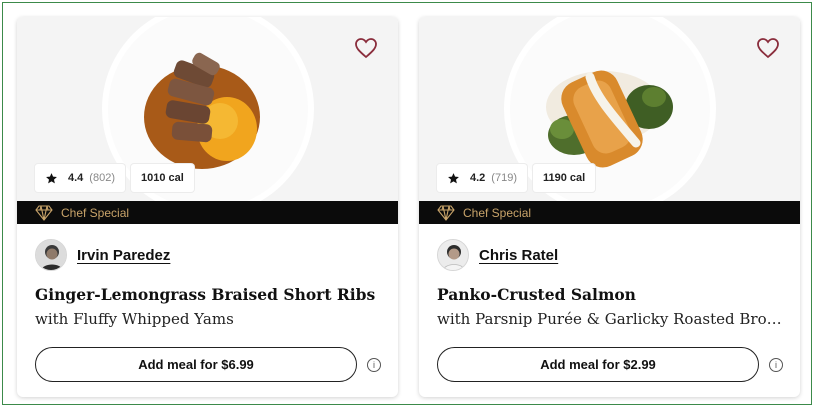  Describe the element at coordinates (102, 178) in the screenshot. I see `review-count: (802)` at that location.